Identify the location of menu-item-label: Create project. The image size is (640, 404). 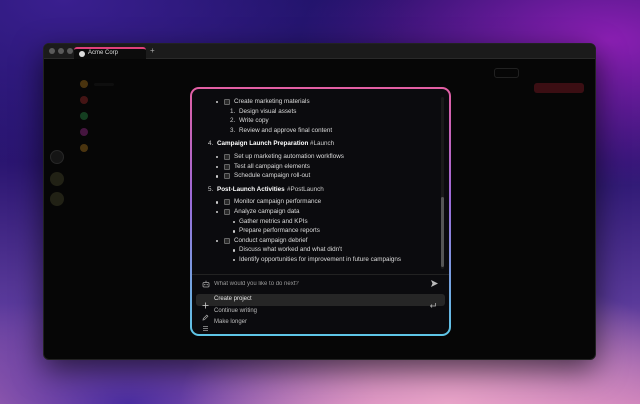
(233, 299).